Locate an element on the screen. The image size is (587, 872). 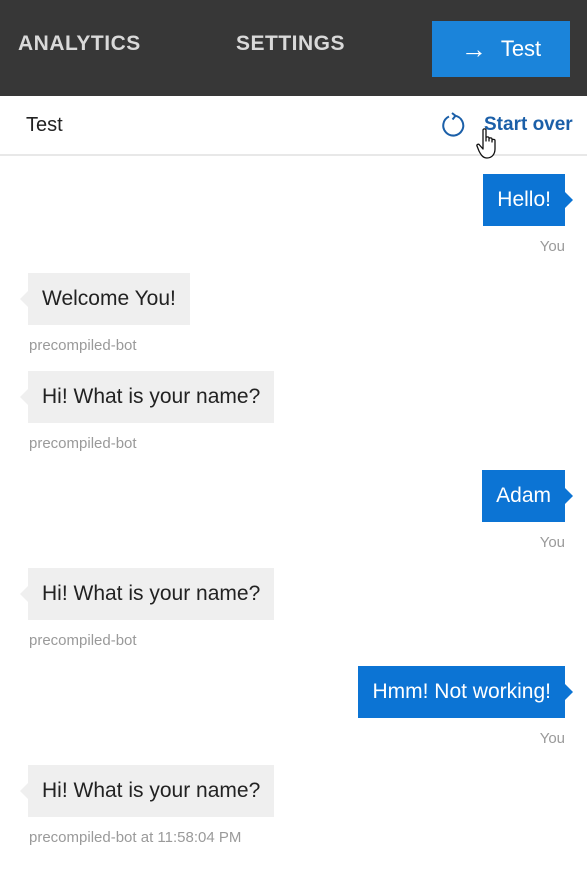
panel-title: Test is located at coordinates (44, 125).